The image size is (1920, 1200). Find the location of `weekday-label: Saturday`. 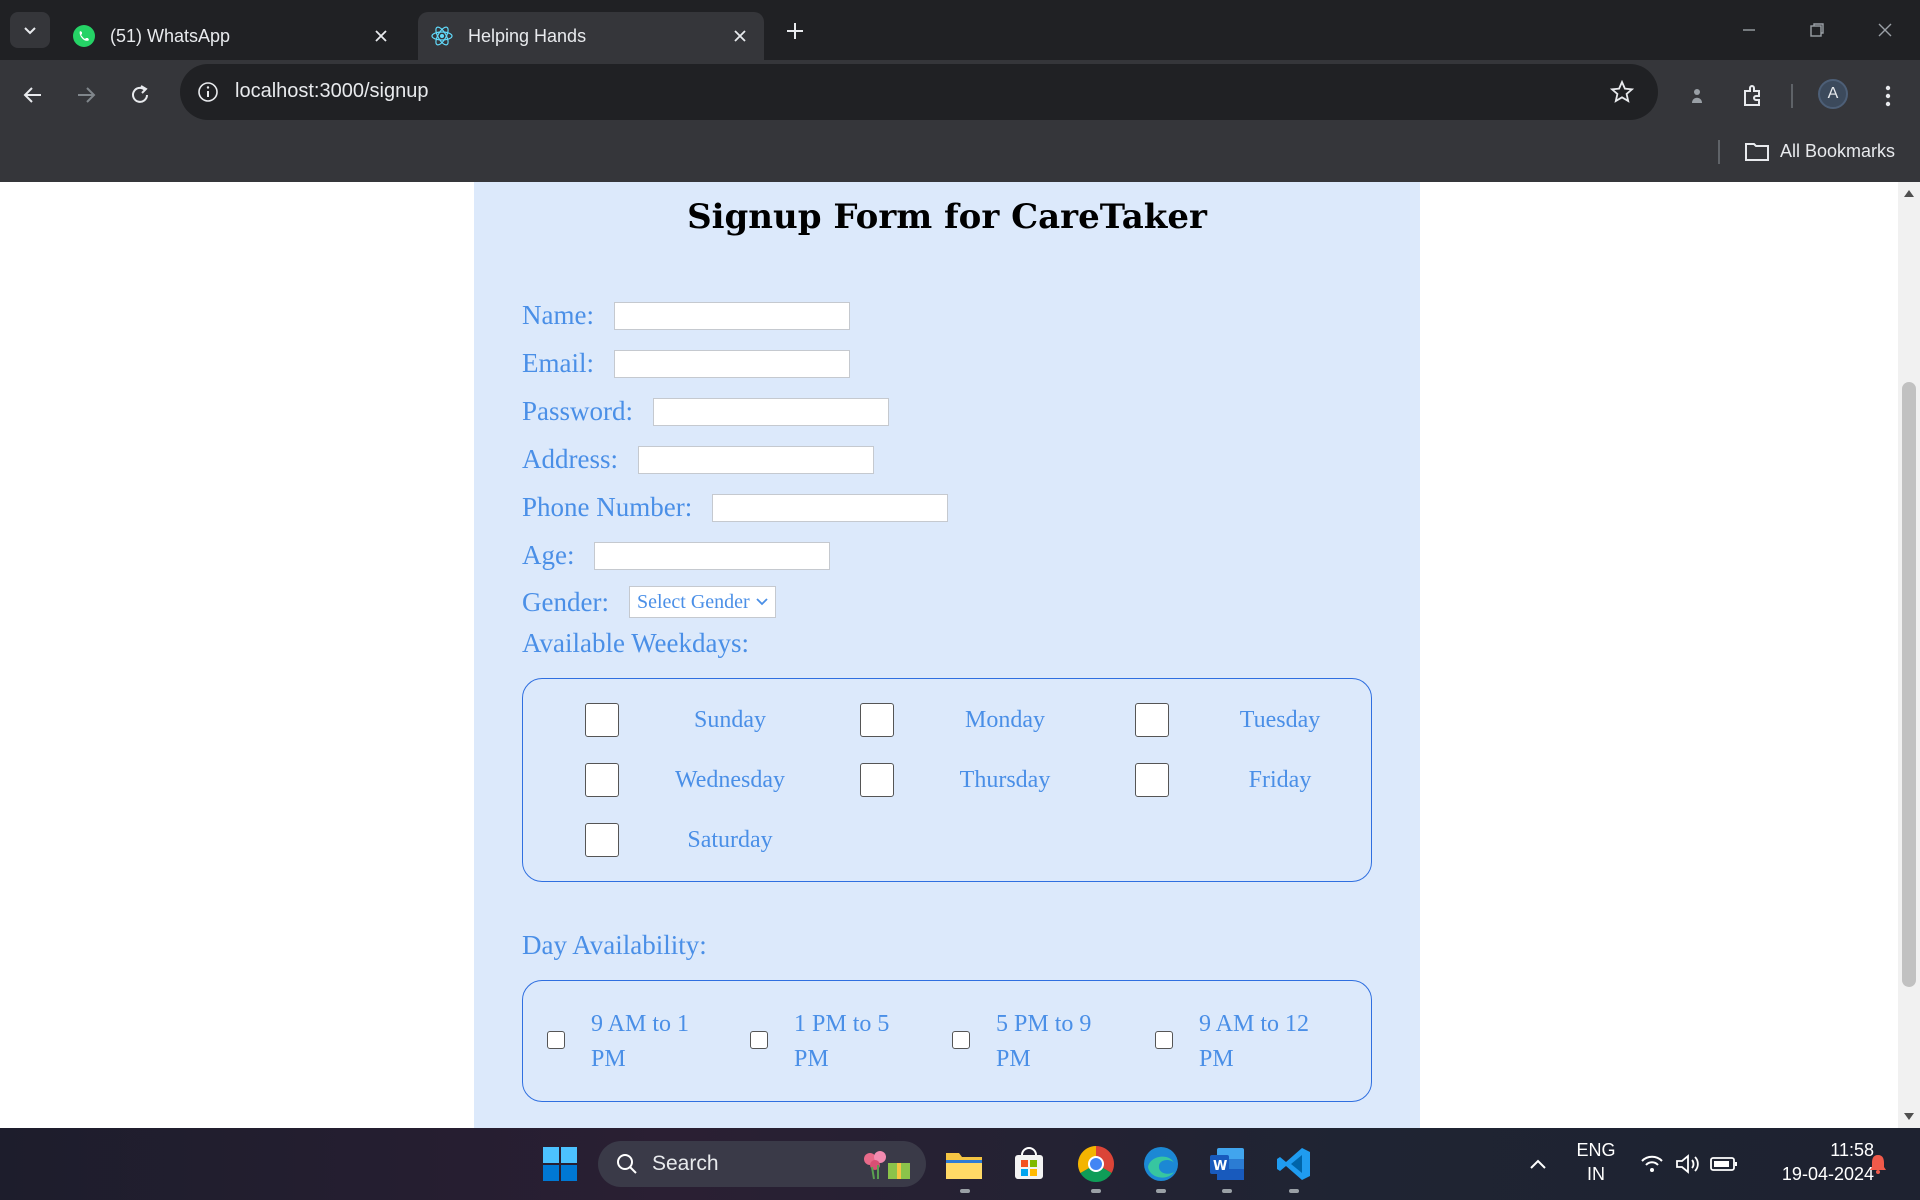

weekday-label: Saturday is located at coordinates (730, 839).